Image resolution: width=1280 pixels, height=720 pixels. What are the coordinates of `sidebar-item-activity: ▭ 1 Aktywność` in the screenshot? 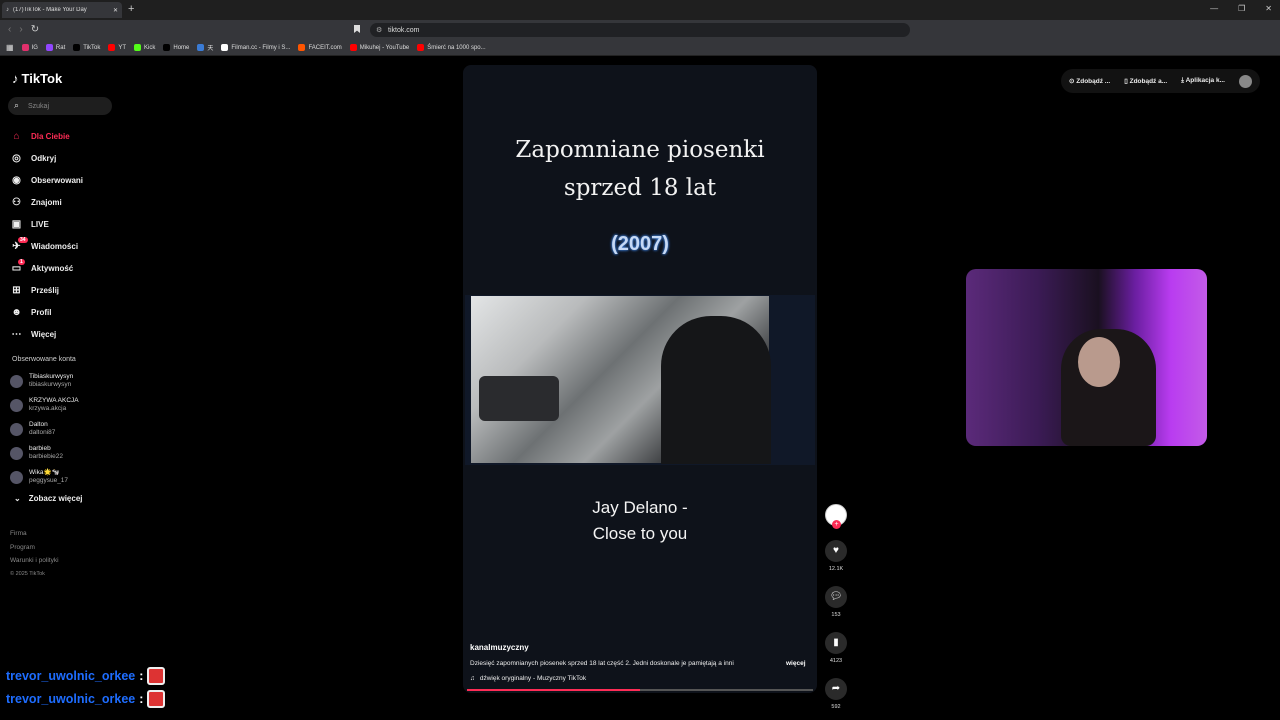 It's located at (65, 268).